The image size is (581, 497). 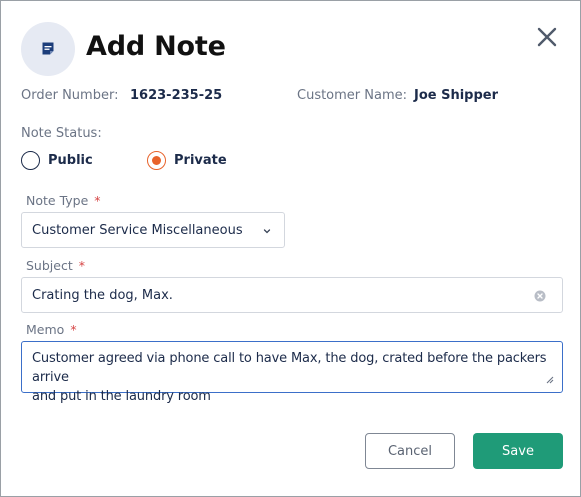 I want to click on close-button, so click(x=547, y=37).